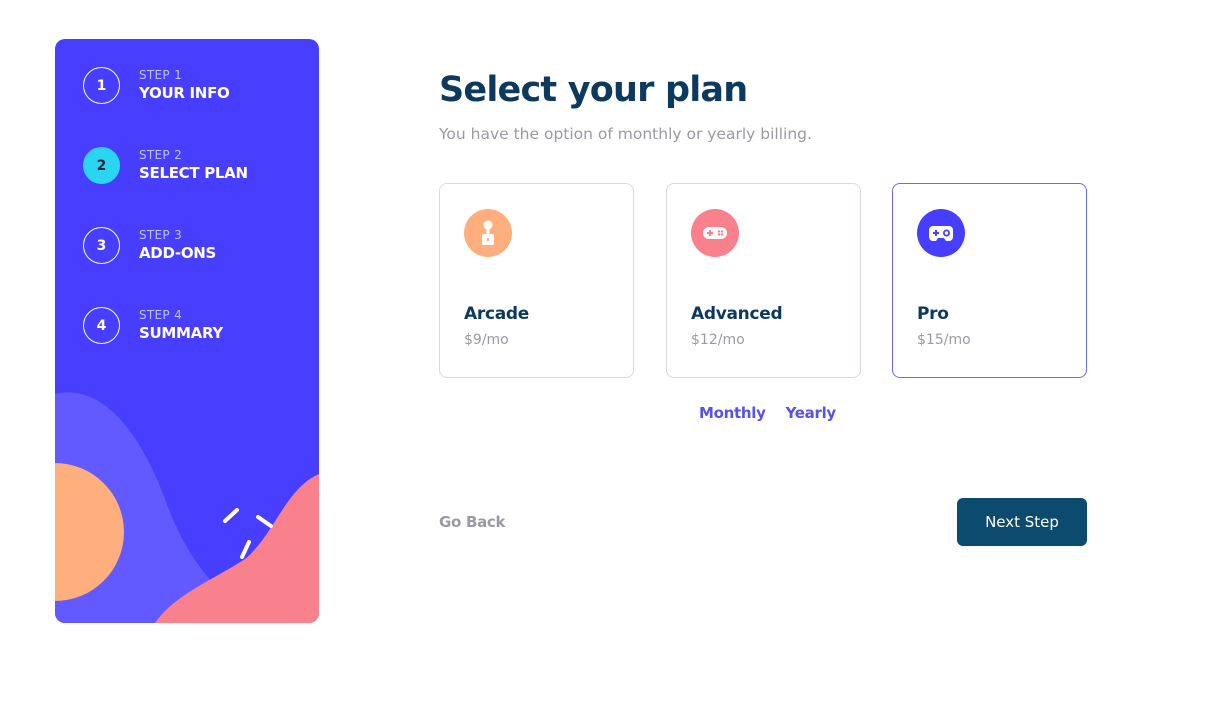  I want to click on step-title: ADD-ONS, so click(178, 253).